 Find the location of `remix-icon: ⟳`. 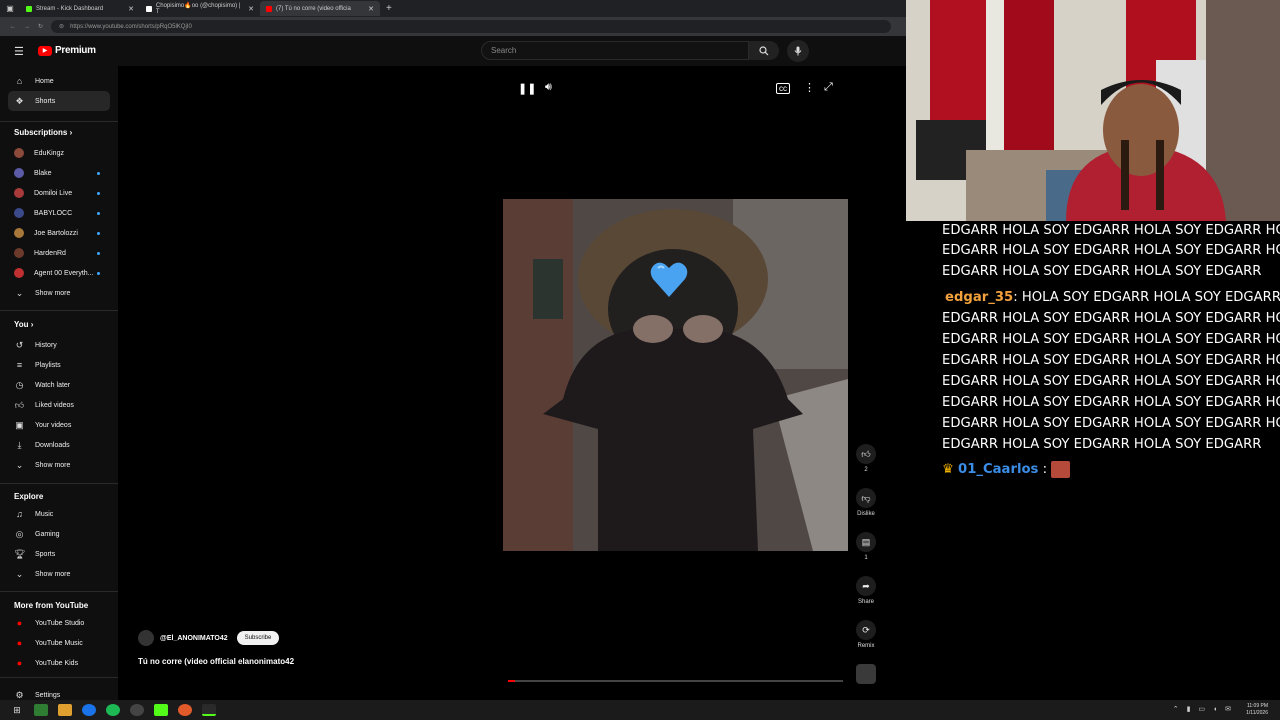

remix-icon: ⟳ is located at coordinates (866, 630).